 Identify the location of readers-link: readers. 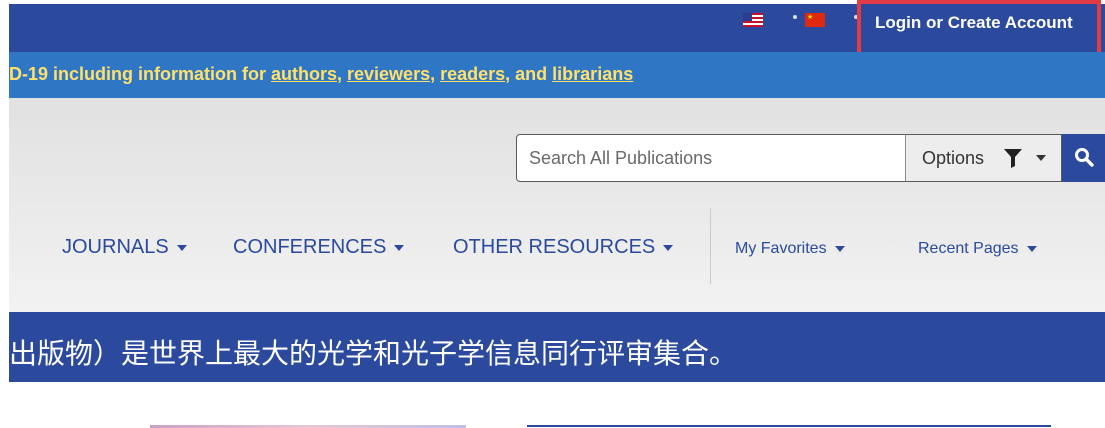
(472, 74).